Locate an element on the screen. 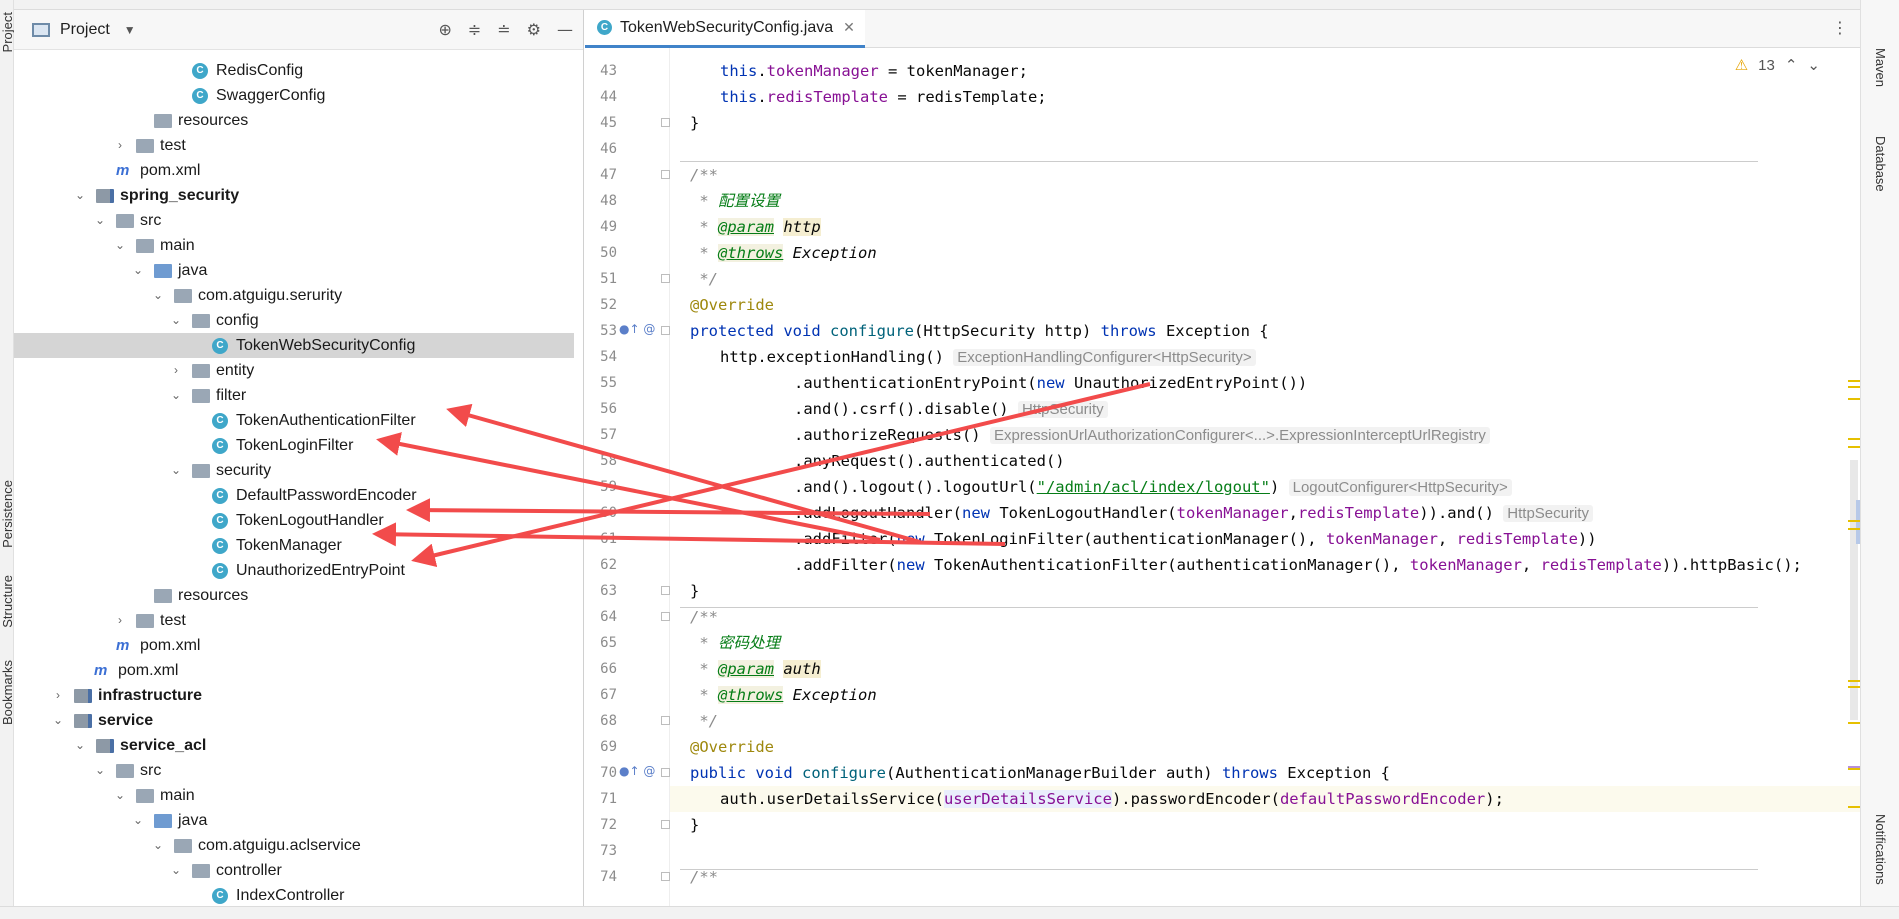 This screenshot has height=919, width=1899. left-tool-strip: Project Persistence Structure Bookmarks is located at coordinates (7, 459).